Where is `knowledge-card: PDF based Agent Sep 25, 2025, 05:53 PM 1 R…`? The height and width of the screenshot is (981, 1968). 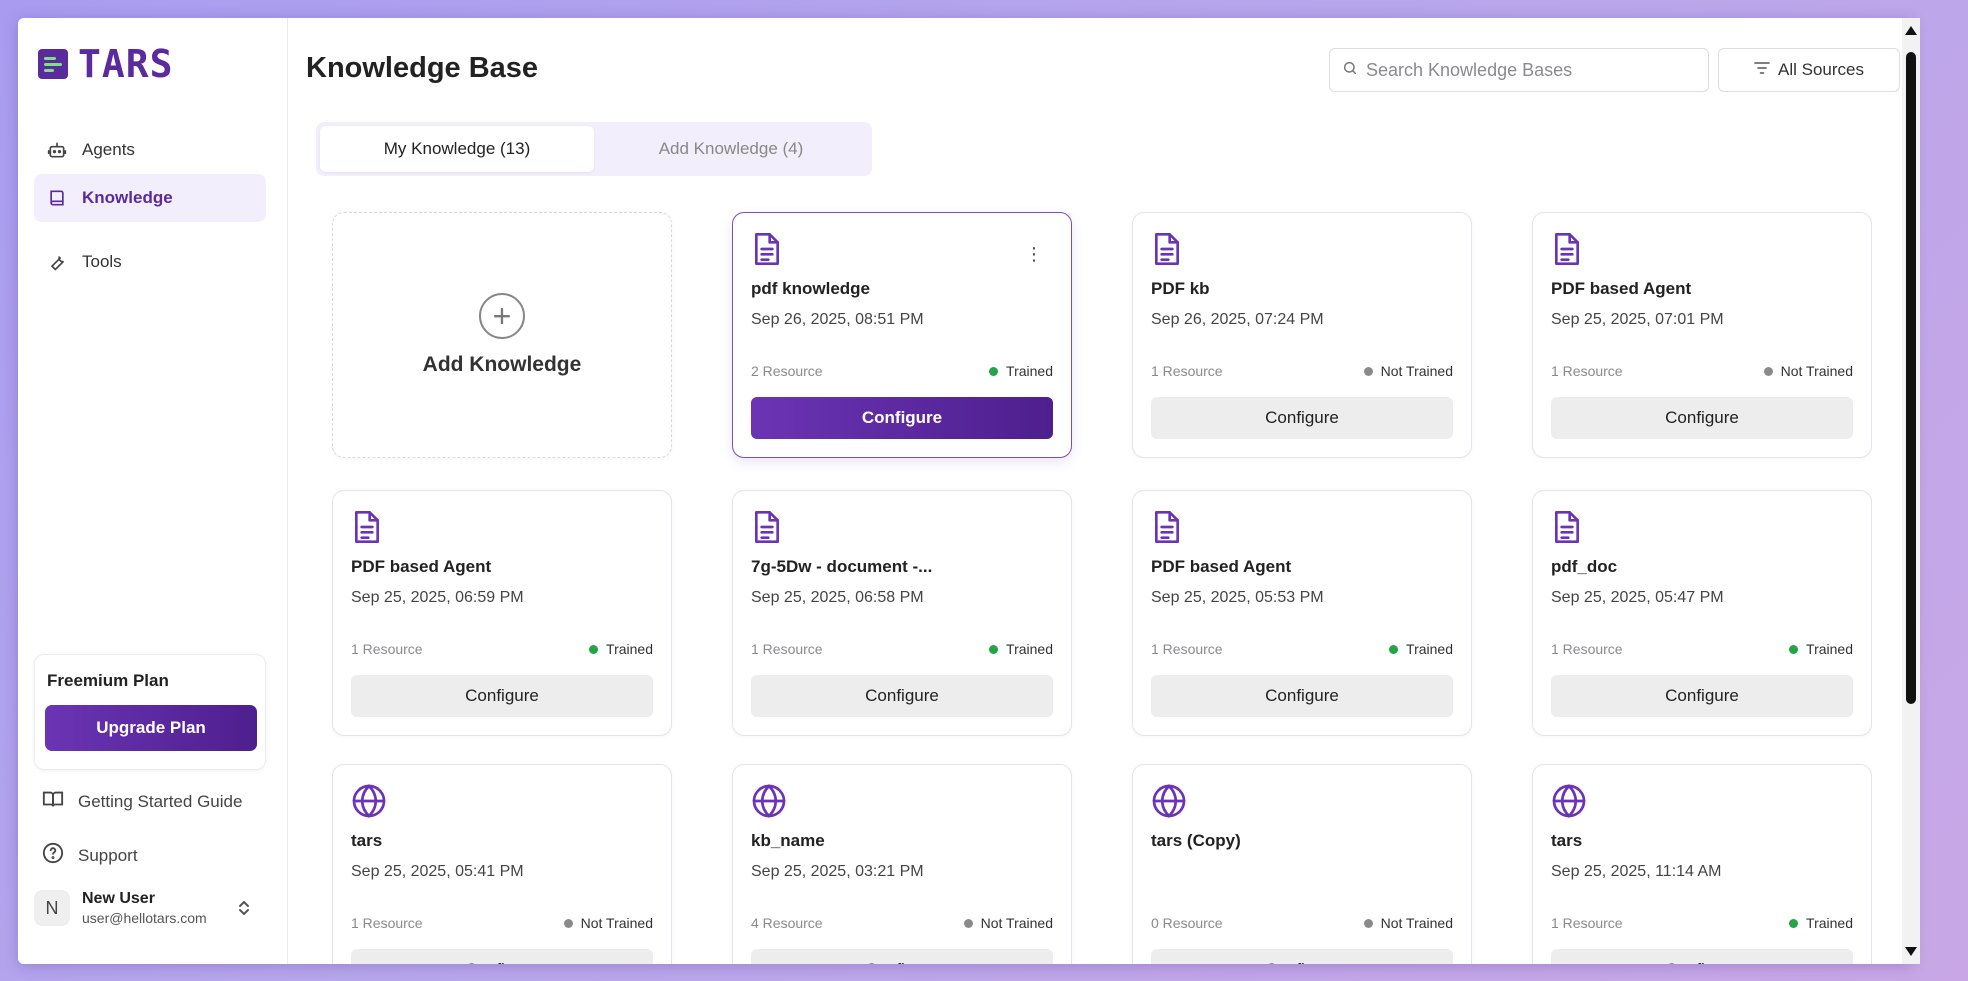 knowledge-card: PDF based Agent Sep 25, 2025, 05:53 PM 1 R… is located at coordinates (1302, 613).